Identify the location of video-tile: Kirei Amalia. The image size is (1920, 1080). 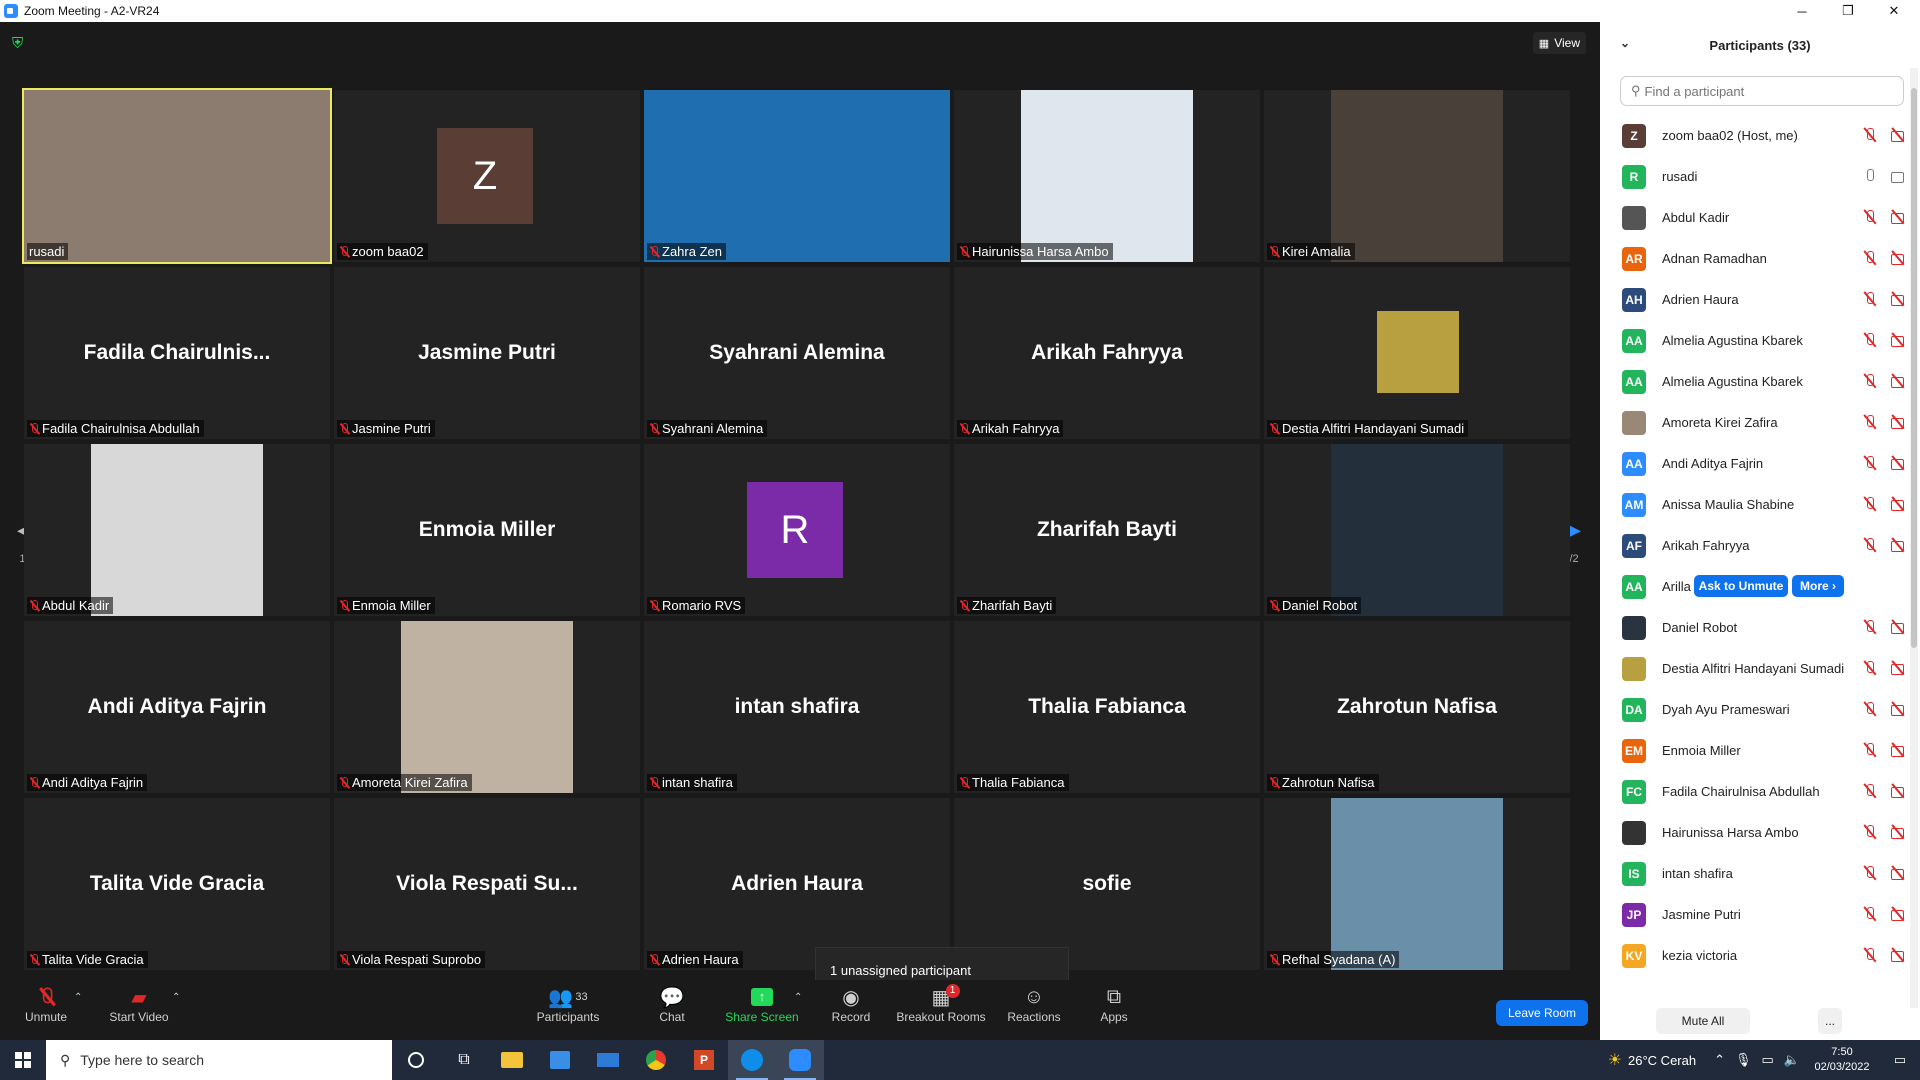
(1417, 176).